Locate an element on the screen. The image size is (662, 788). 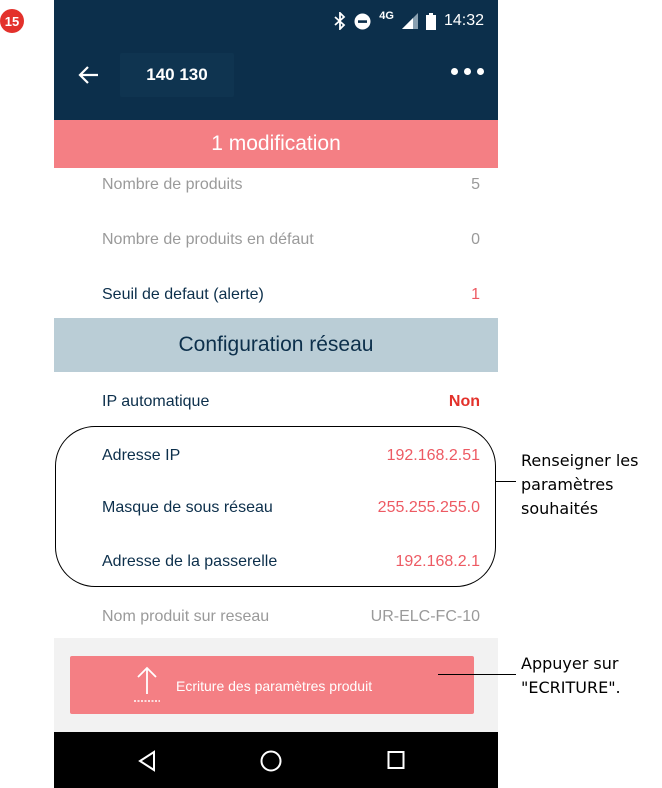
upload-icon is located at coordinates (147, 684).